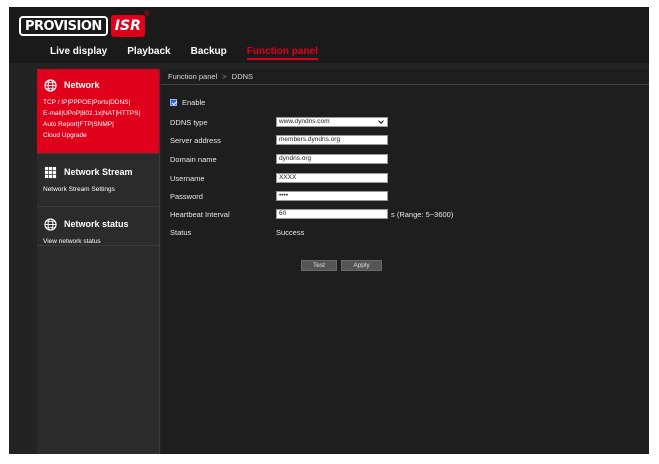 The height and width of the screenshot is (464, 659). I want to click on sidebar-section-network-stream: Network Stream Network Stream Settings, so click(98, 180).